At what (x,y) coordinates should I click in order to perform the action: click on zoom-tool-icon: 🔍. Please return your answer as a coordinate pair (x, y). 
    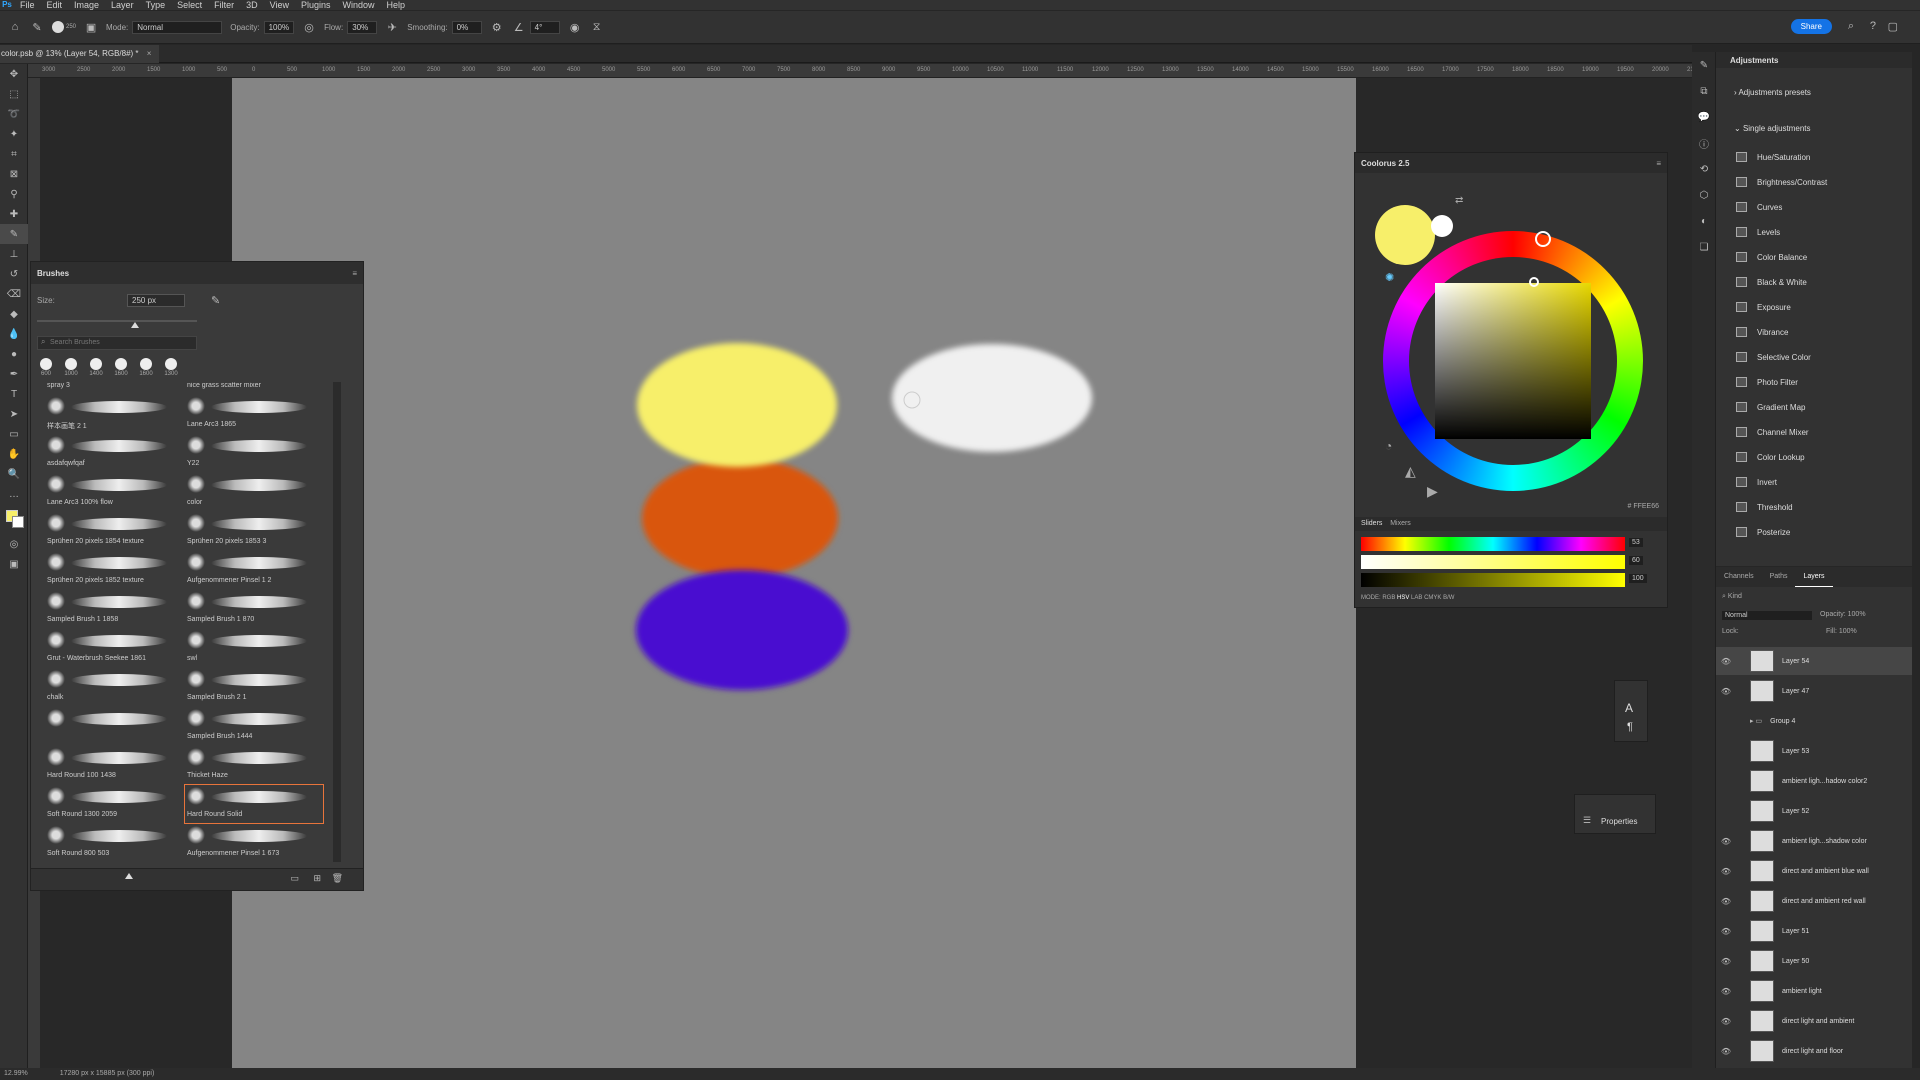
    Looking at the image, I should click on (14, 474).